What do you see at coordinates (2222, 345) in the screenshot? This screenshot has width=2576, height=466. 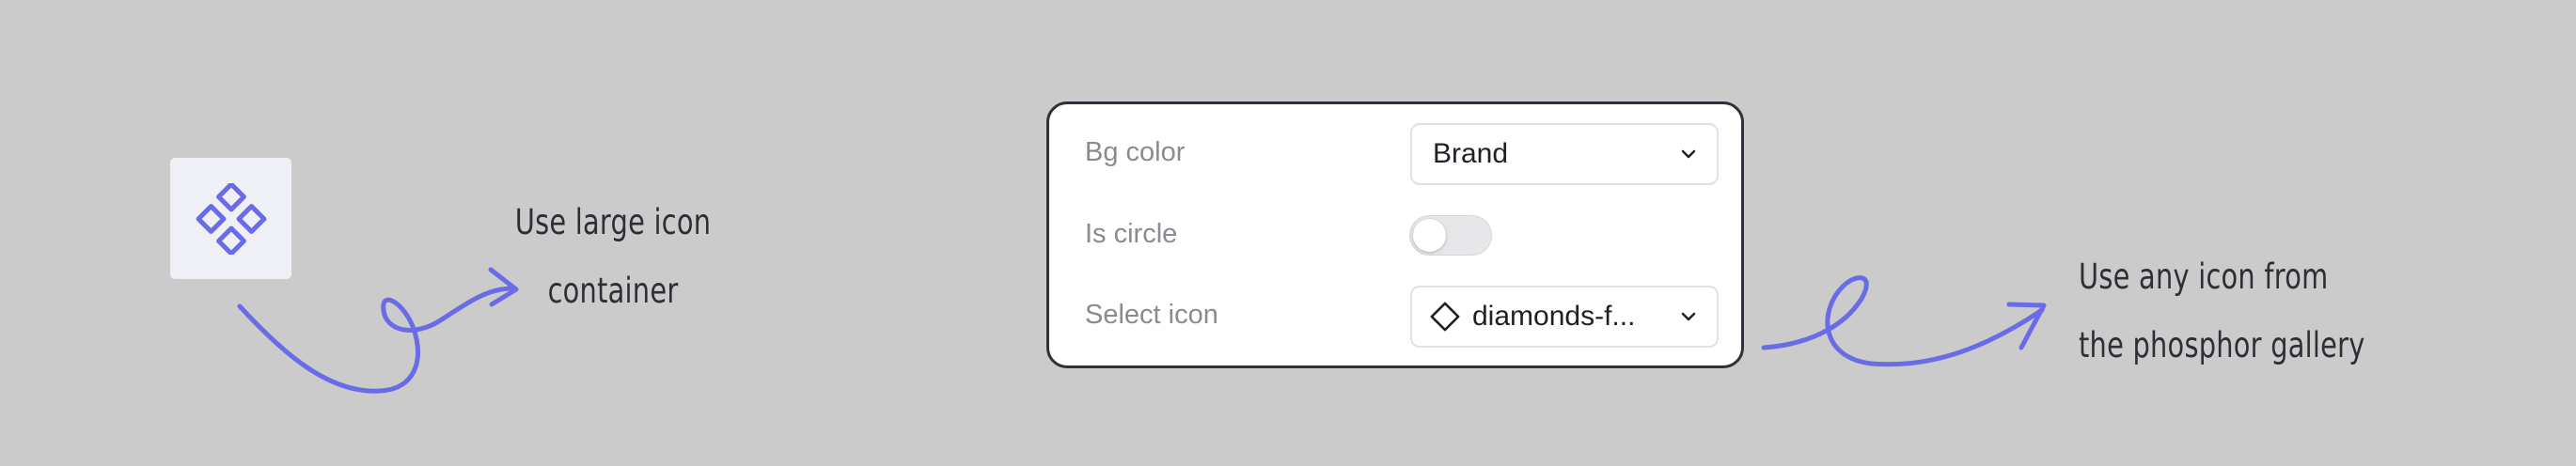 I see `right-annotation-line-2: the phosphor gallery` at bounding box center [2222, 345].